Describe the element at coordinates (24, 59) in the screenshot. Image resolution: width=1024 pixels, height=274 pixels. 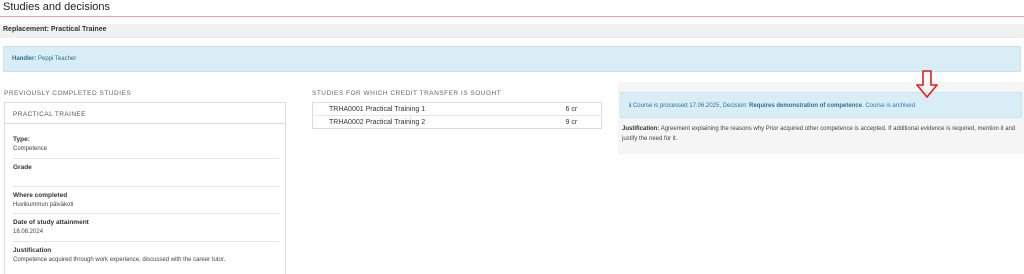
I see `handler-label: Handler:` at that location.